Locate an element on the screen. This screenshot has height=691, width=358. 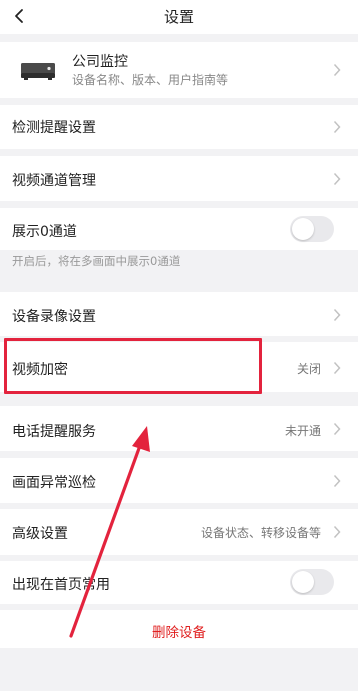
phone-alert-value: 未开通 is located at coordinates (302, 431).